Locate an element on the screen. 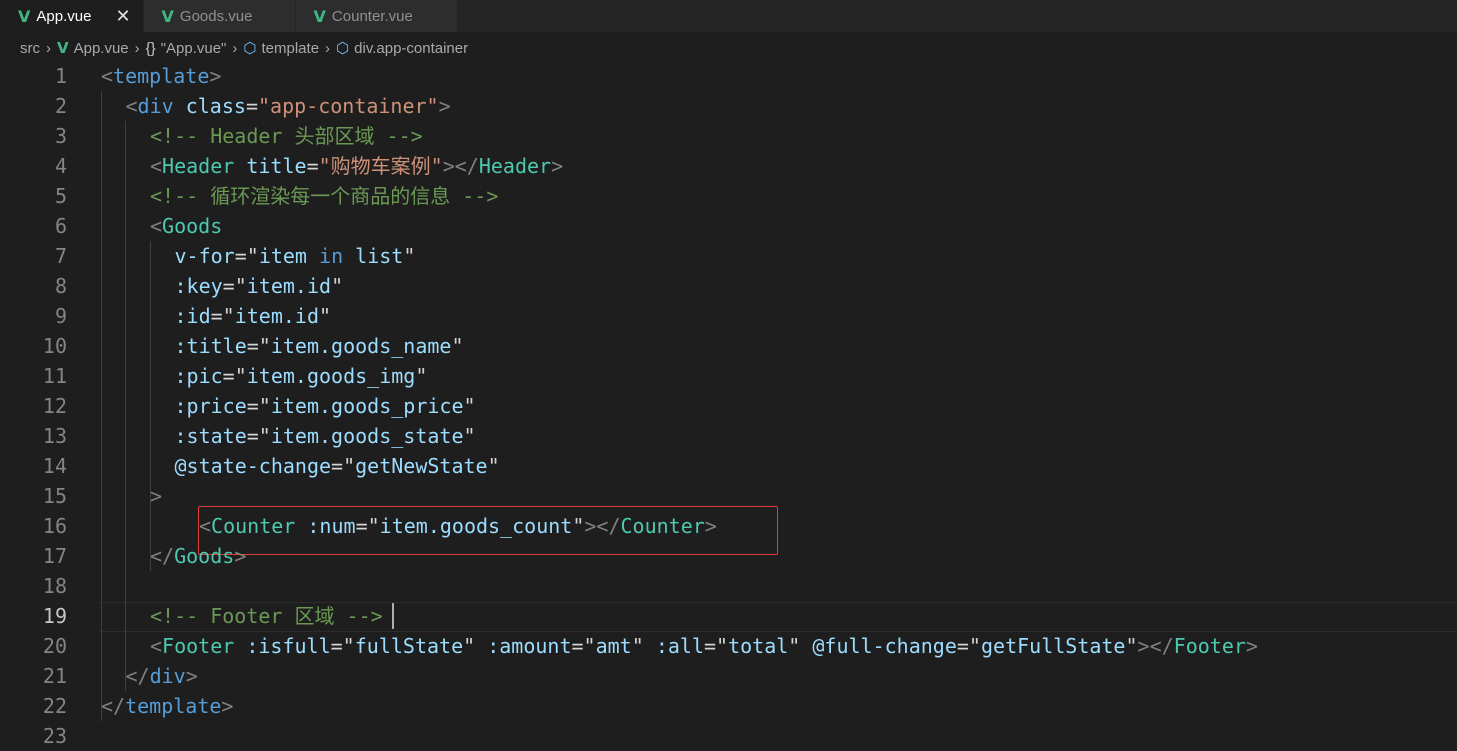 The image size is (1457, 751). line-number: 21 is located at coordinates (54, 676).